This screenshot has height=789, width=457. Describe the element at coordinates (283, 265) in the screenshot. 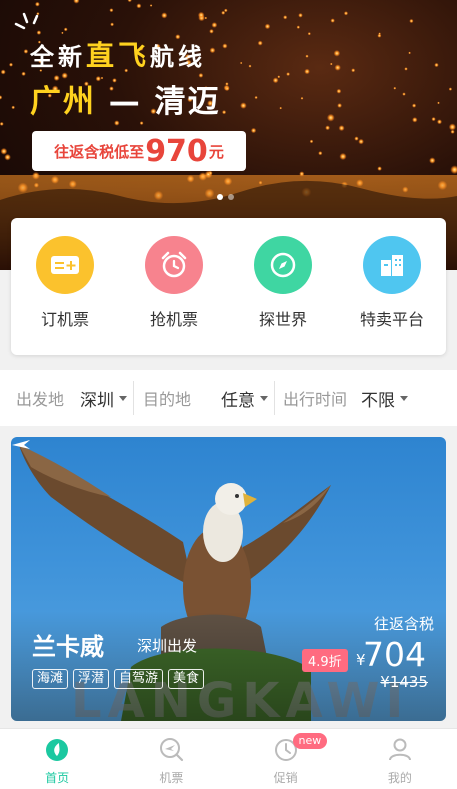

I see `compass-icon` at that location.